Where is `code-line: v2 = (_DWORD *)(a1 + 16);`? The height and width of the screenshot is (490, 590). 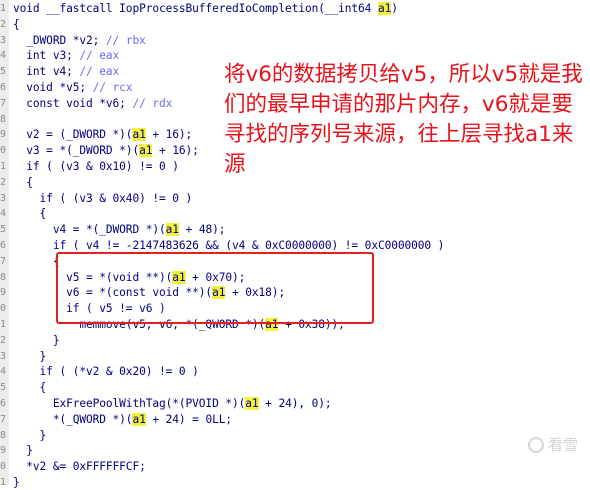
code-line: v2 = (_DWORD *)(a1 + 16); is located at coordinates (102, 134).